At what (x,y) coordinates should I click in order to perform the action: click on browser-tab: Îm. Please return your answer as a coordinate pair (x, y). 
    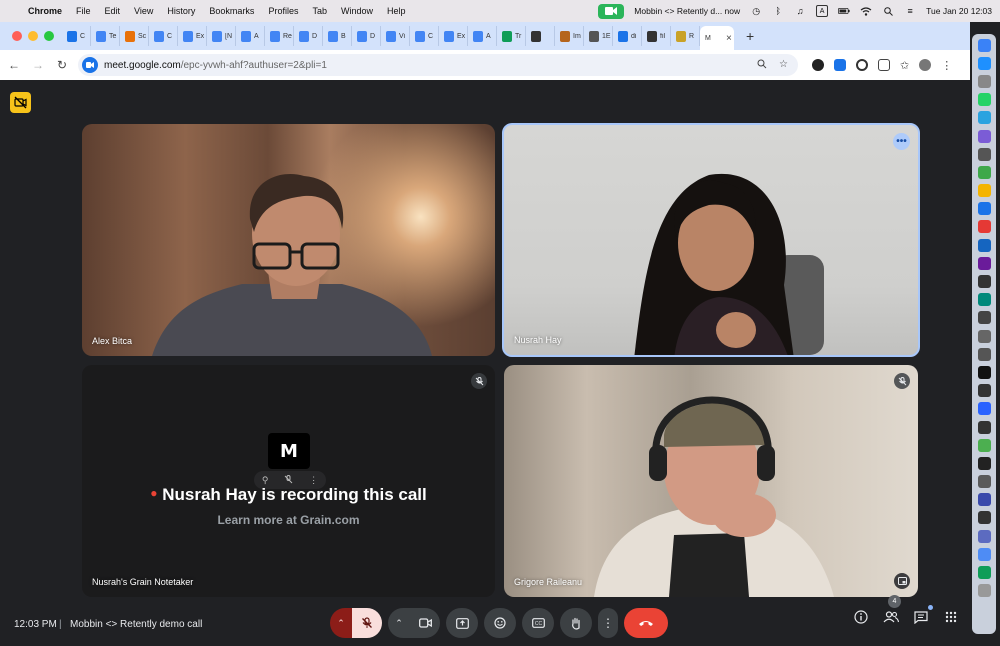
    Looking at the image, I should click on (569, 36).